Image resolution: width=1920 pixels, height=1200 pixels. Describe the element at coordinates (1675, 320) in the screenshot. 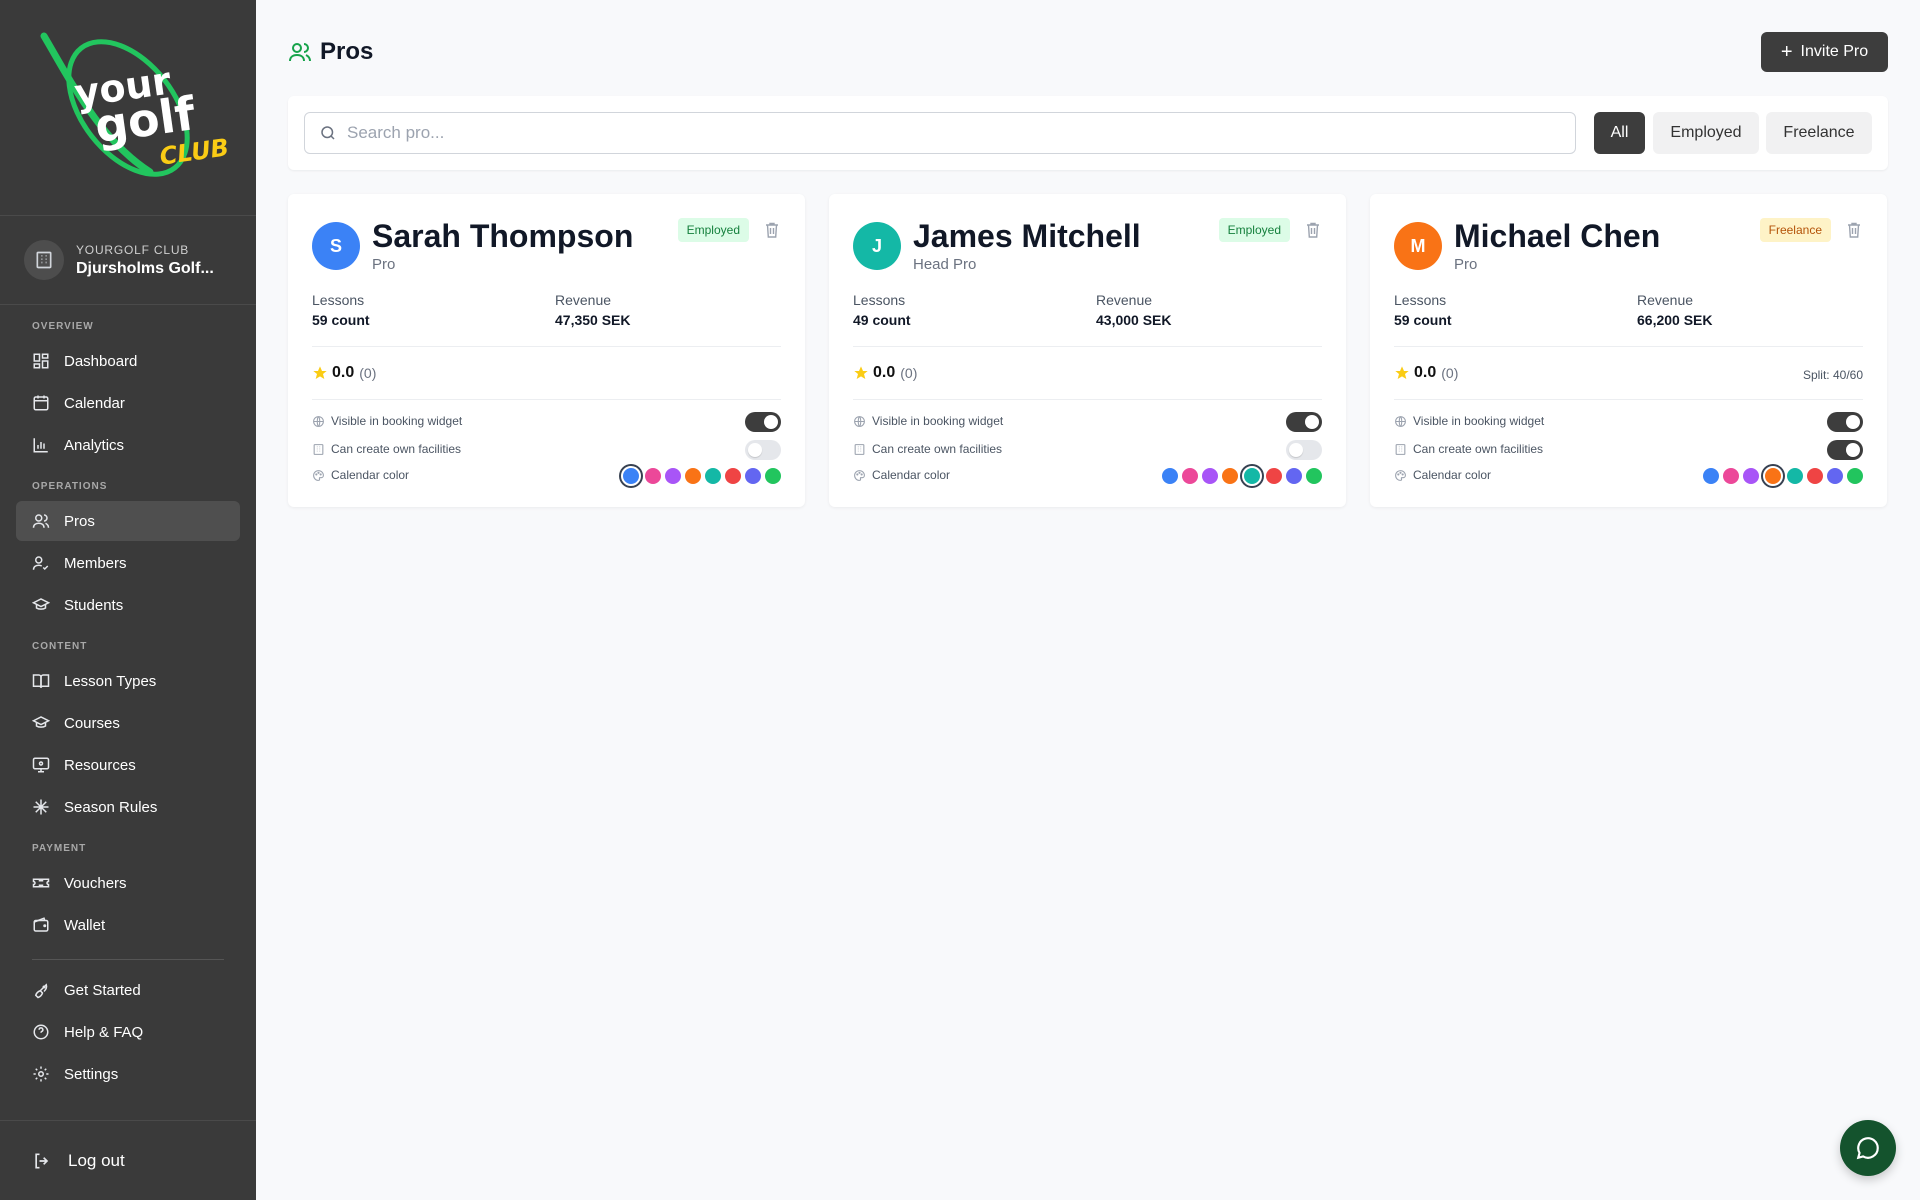

I see `revenue-value: 66,200 SEK` at that location.